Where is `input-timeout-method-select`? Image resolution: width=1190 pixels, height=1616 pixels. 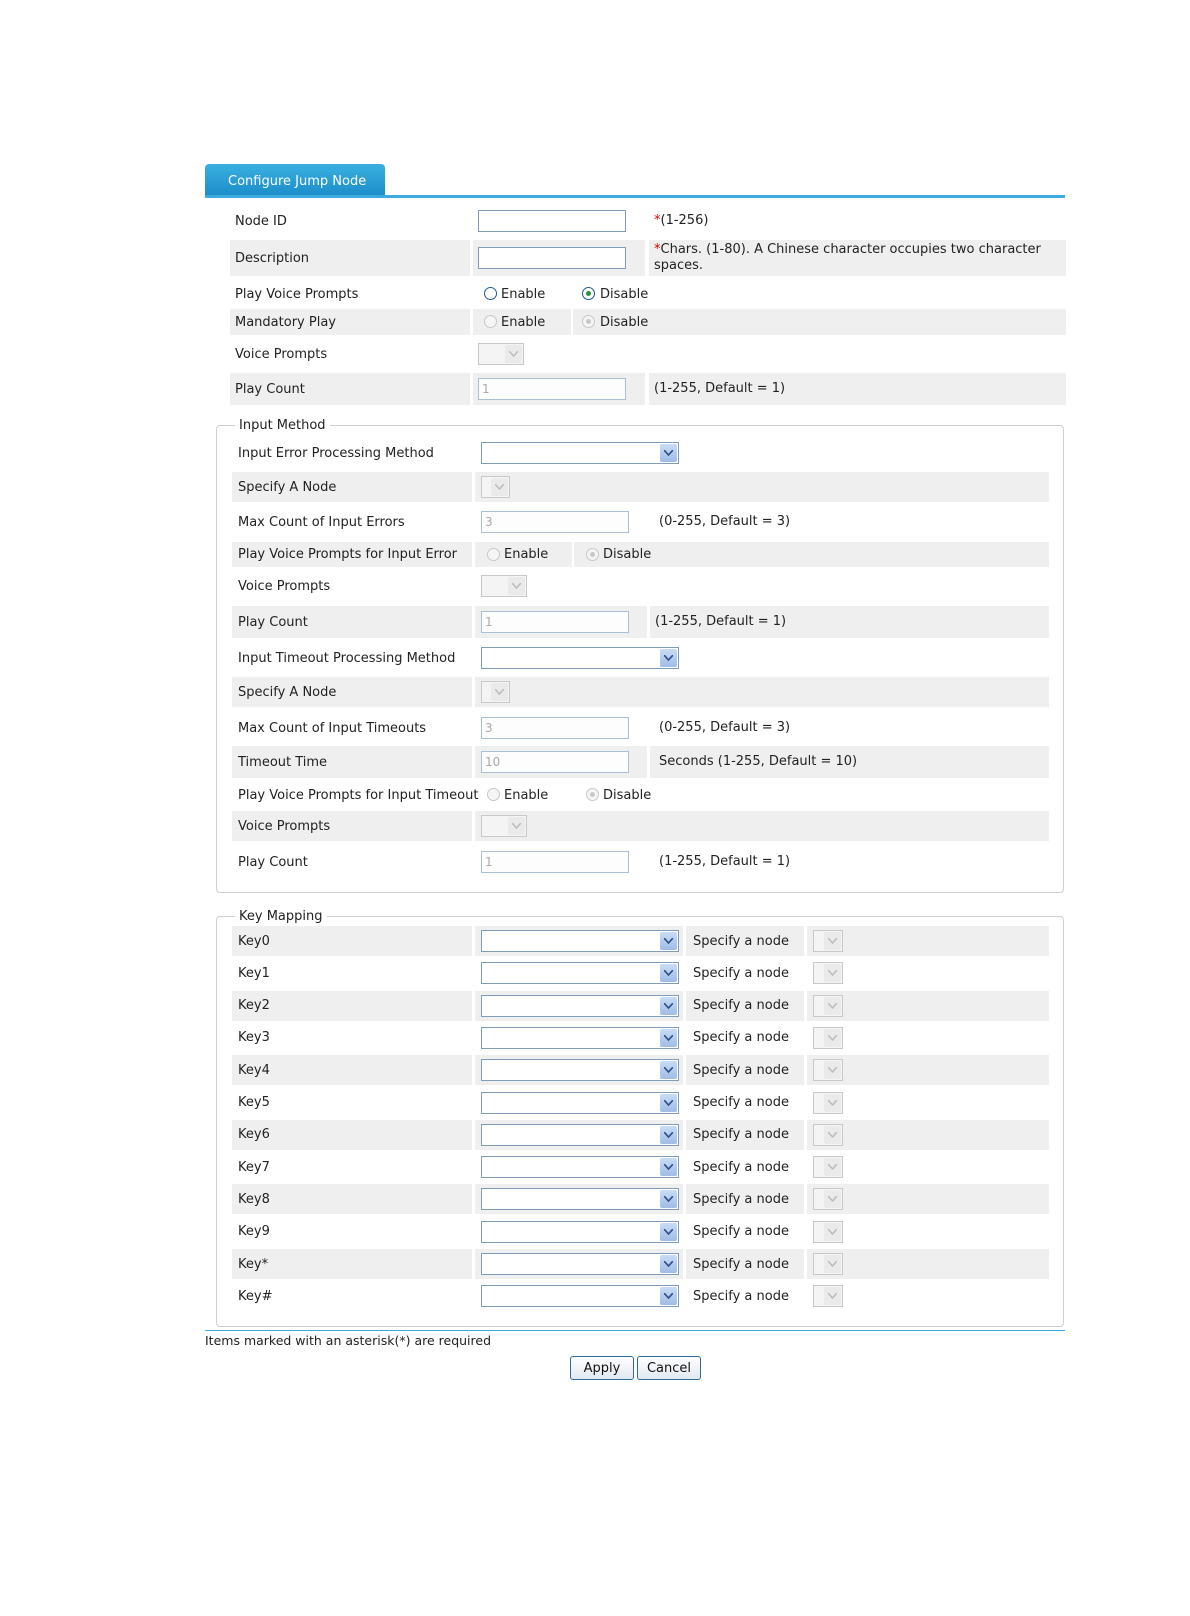
input-timeout-method-select is located at coordinates (580, 658).